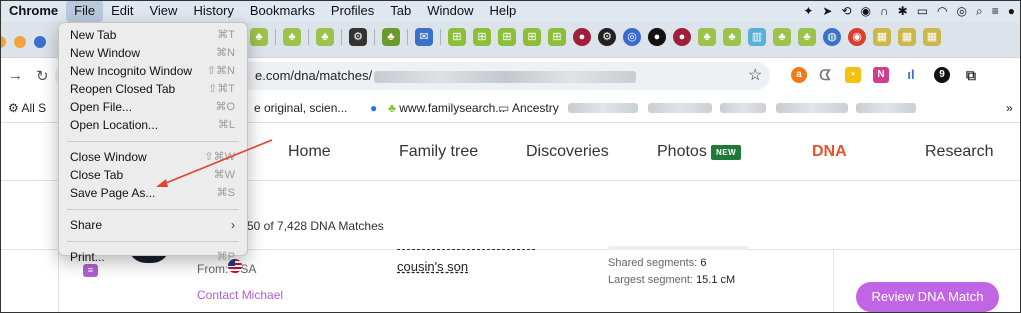 The image size is (1021, 313). What do you see at coordinates (911, 75) in the screenshot?
I see `audio-extension-icon: ıl` at bounding box center [911, 75].